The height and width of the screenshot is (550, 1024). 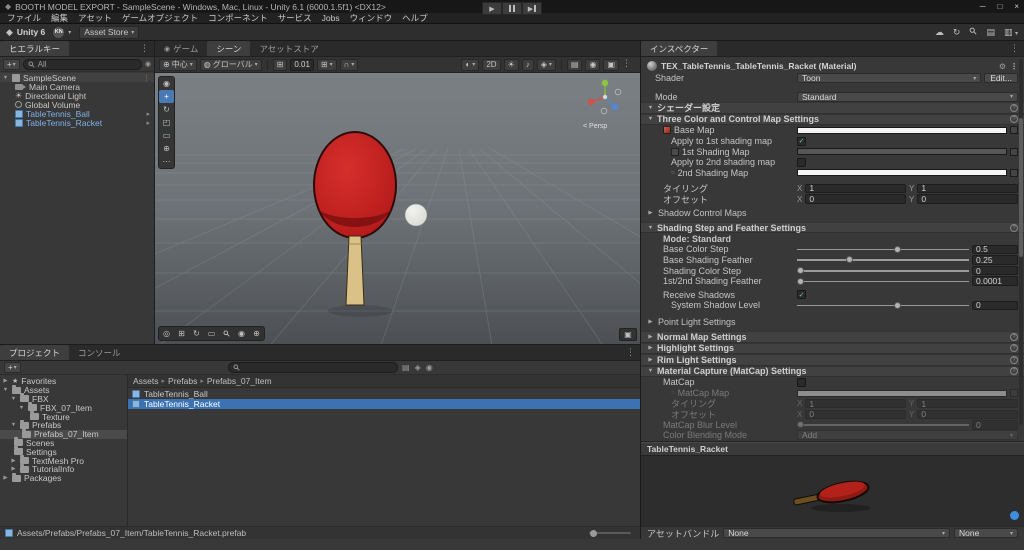 I want to click on perspective-label: < Persp, so click(x=595, y=126).